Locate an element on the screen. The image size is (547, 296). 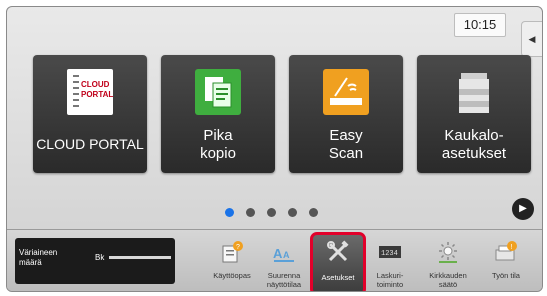
scan-icon is located at coordinates (346, 92).